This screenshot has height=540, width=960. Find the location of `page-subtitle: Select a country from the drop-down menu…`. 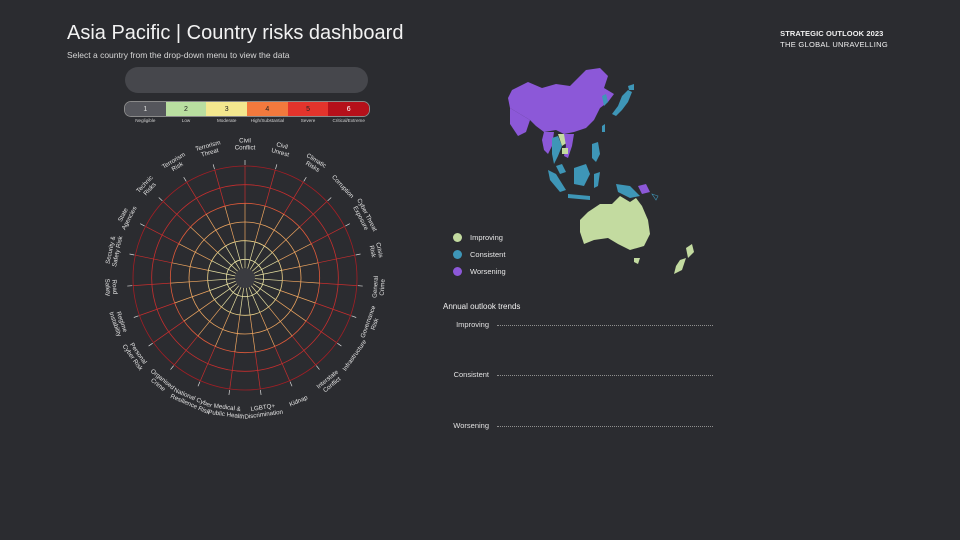

page-subtitle: Select a country from the drop-down menu… is located at coordinates (178, 55).